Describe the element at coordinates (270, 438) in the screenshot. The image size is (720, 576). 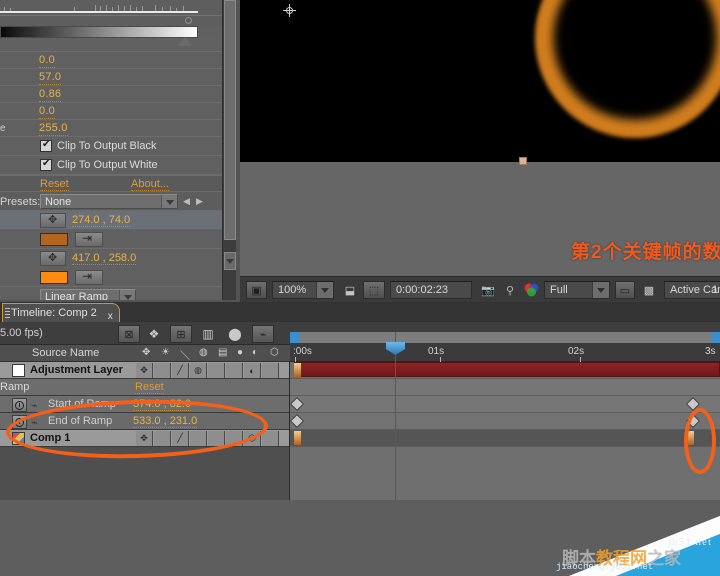
I see `switch-extra-icon` at that location.